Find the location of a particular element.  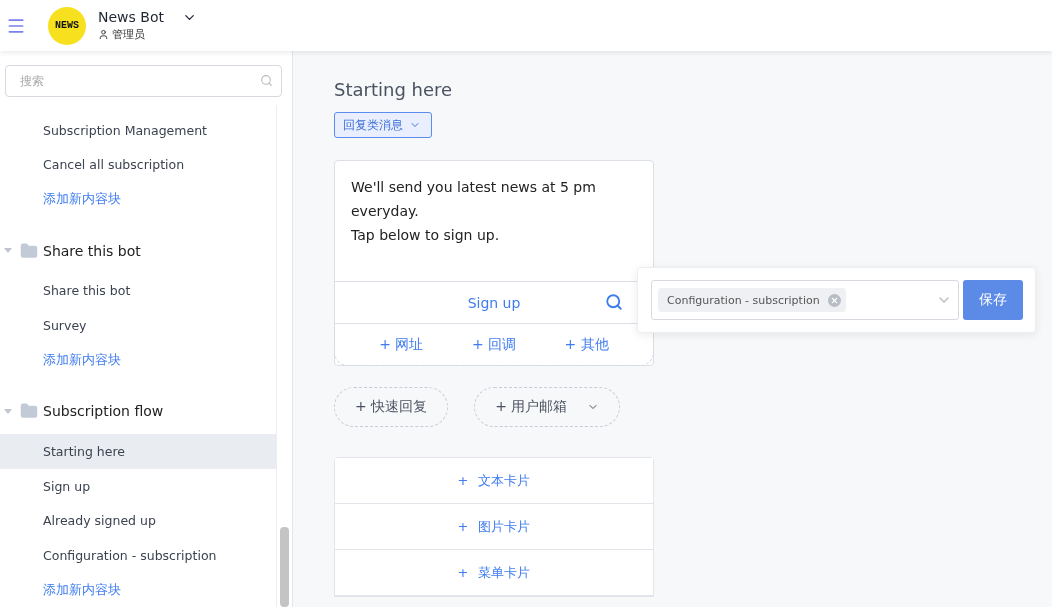

sidebar-item: Configuration - subscription is located at coordinates (138, 555).